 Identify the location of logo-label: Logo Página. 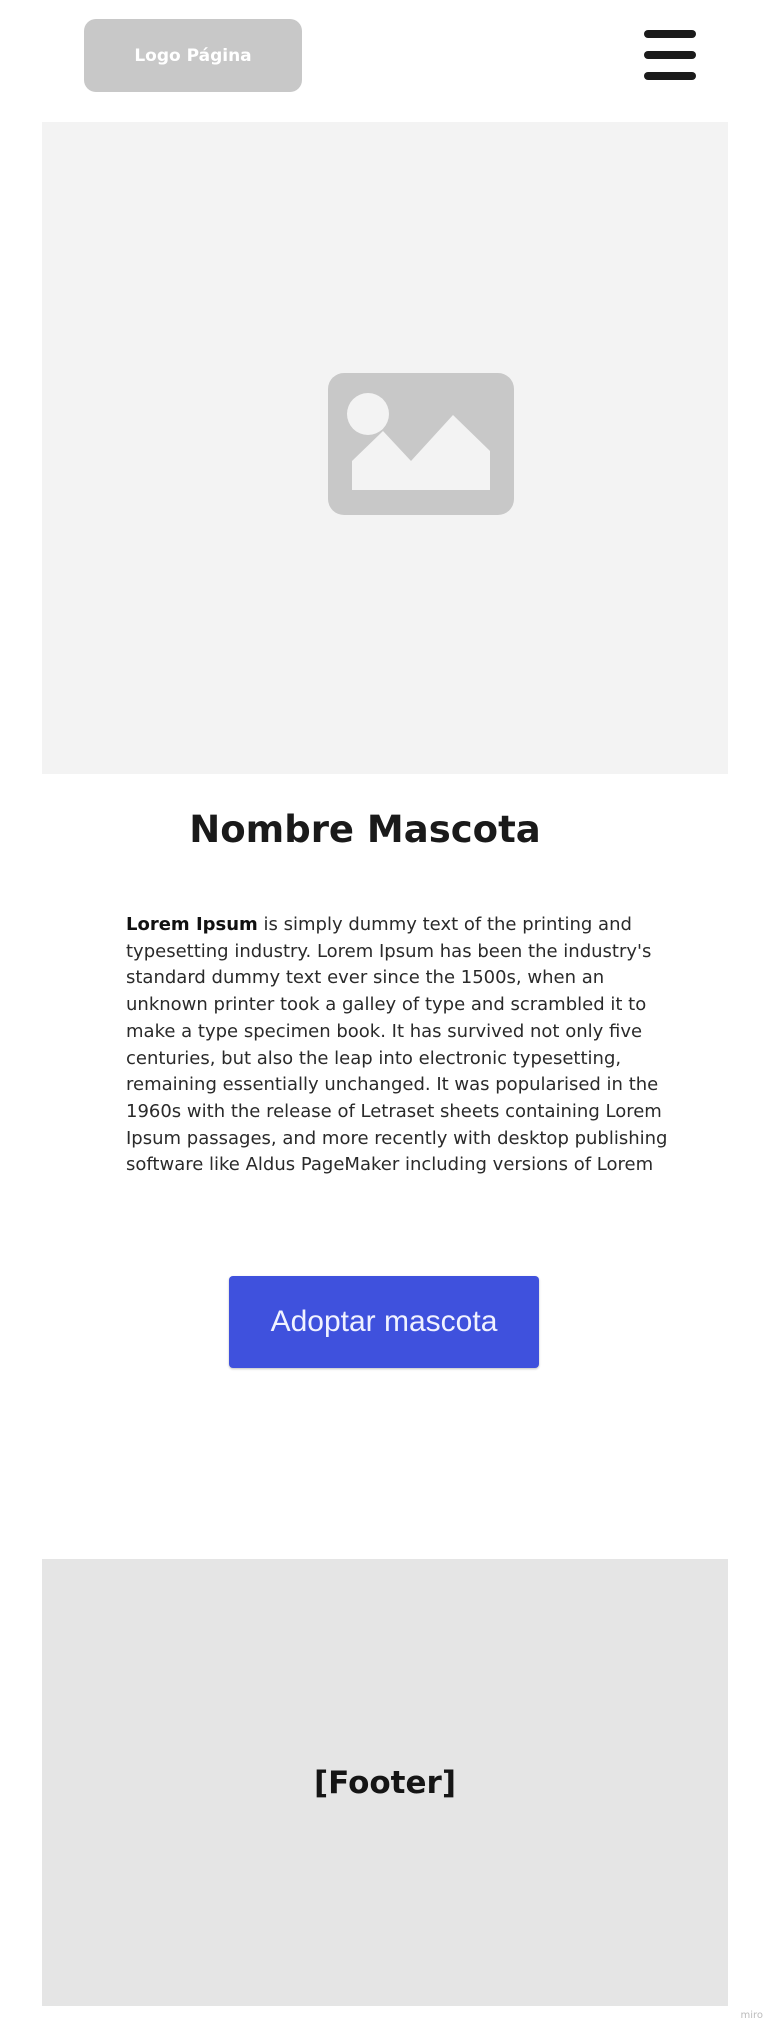
(193, 55).